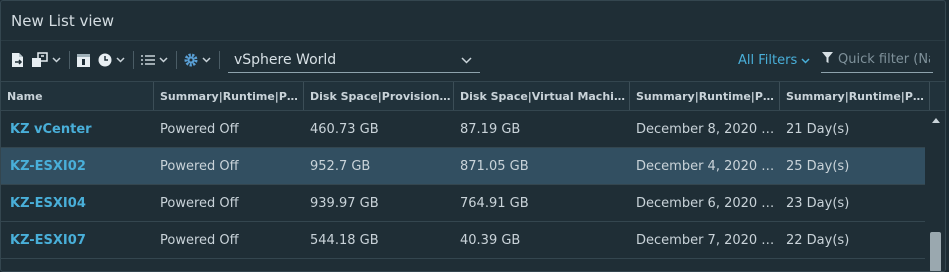 Image resolution: width=949 pixels, height=272 pixels. What do you see at coordinates (818, 129) in the screenshot?
I see `table-cell: 21 Day(s)` at bounding box center [818, 129].